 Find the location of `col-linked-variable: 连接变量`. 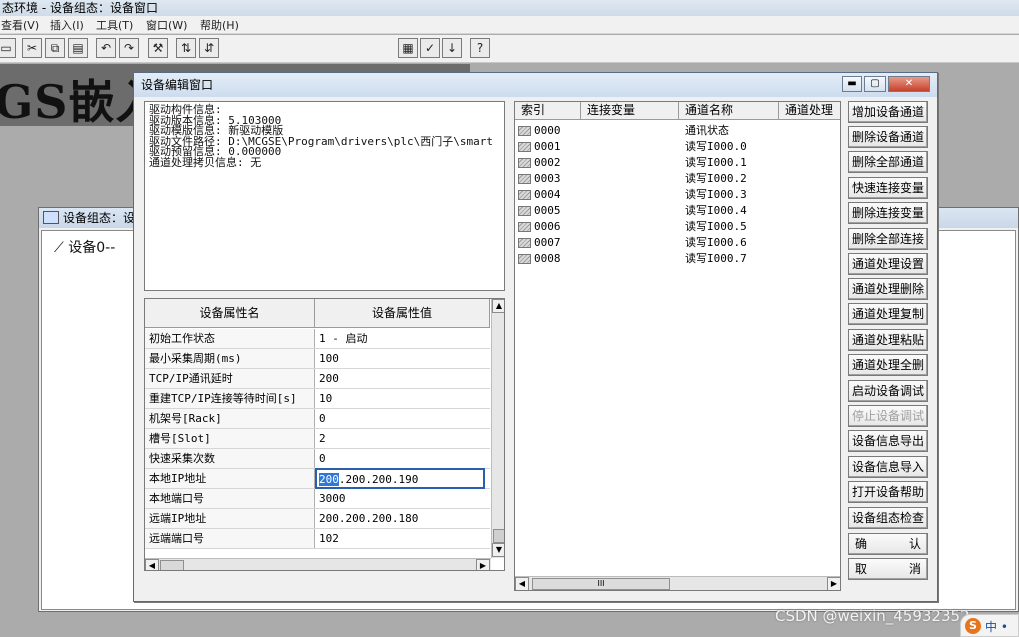

col-linked-variable: 连接变量 is located at coordinates (630, 111).